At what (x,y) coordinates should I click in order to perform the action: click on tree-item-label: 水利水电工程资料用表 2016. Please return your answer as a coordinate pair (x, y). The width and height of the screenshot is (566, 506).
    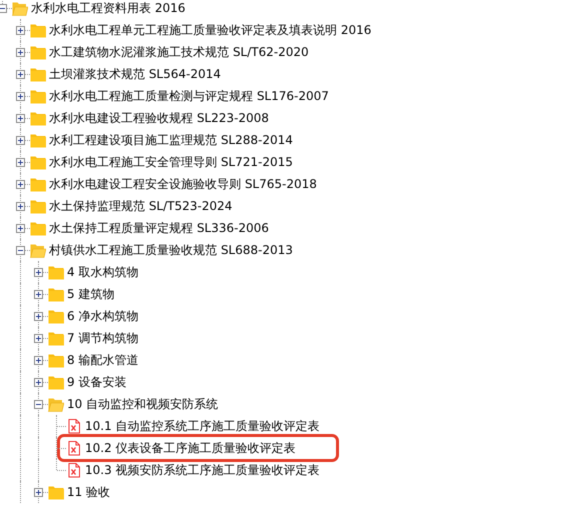
    Looking at the image, I should click on (108, 8).